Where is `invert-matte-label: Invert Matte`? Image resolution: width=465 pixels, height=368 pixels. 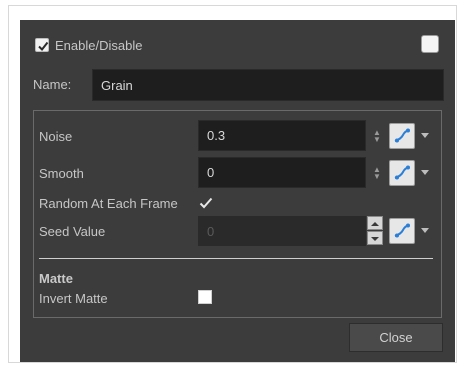 invert-matte-label: Invert Matte is located at coordinates (73, 298).